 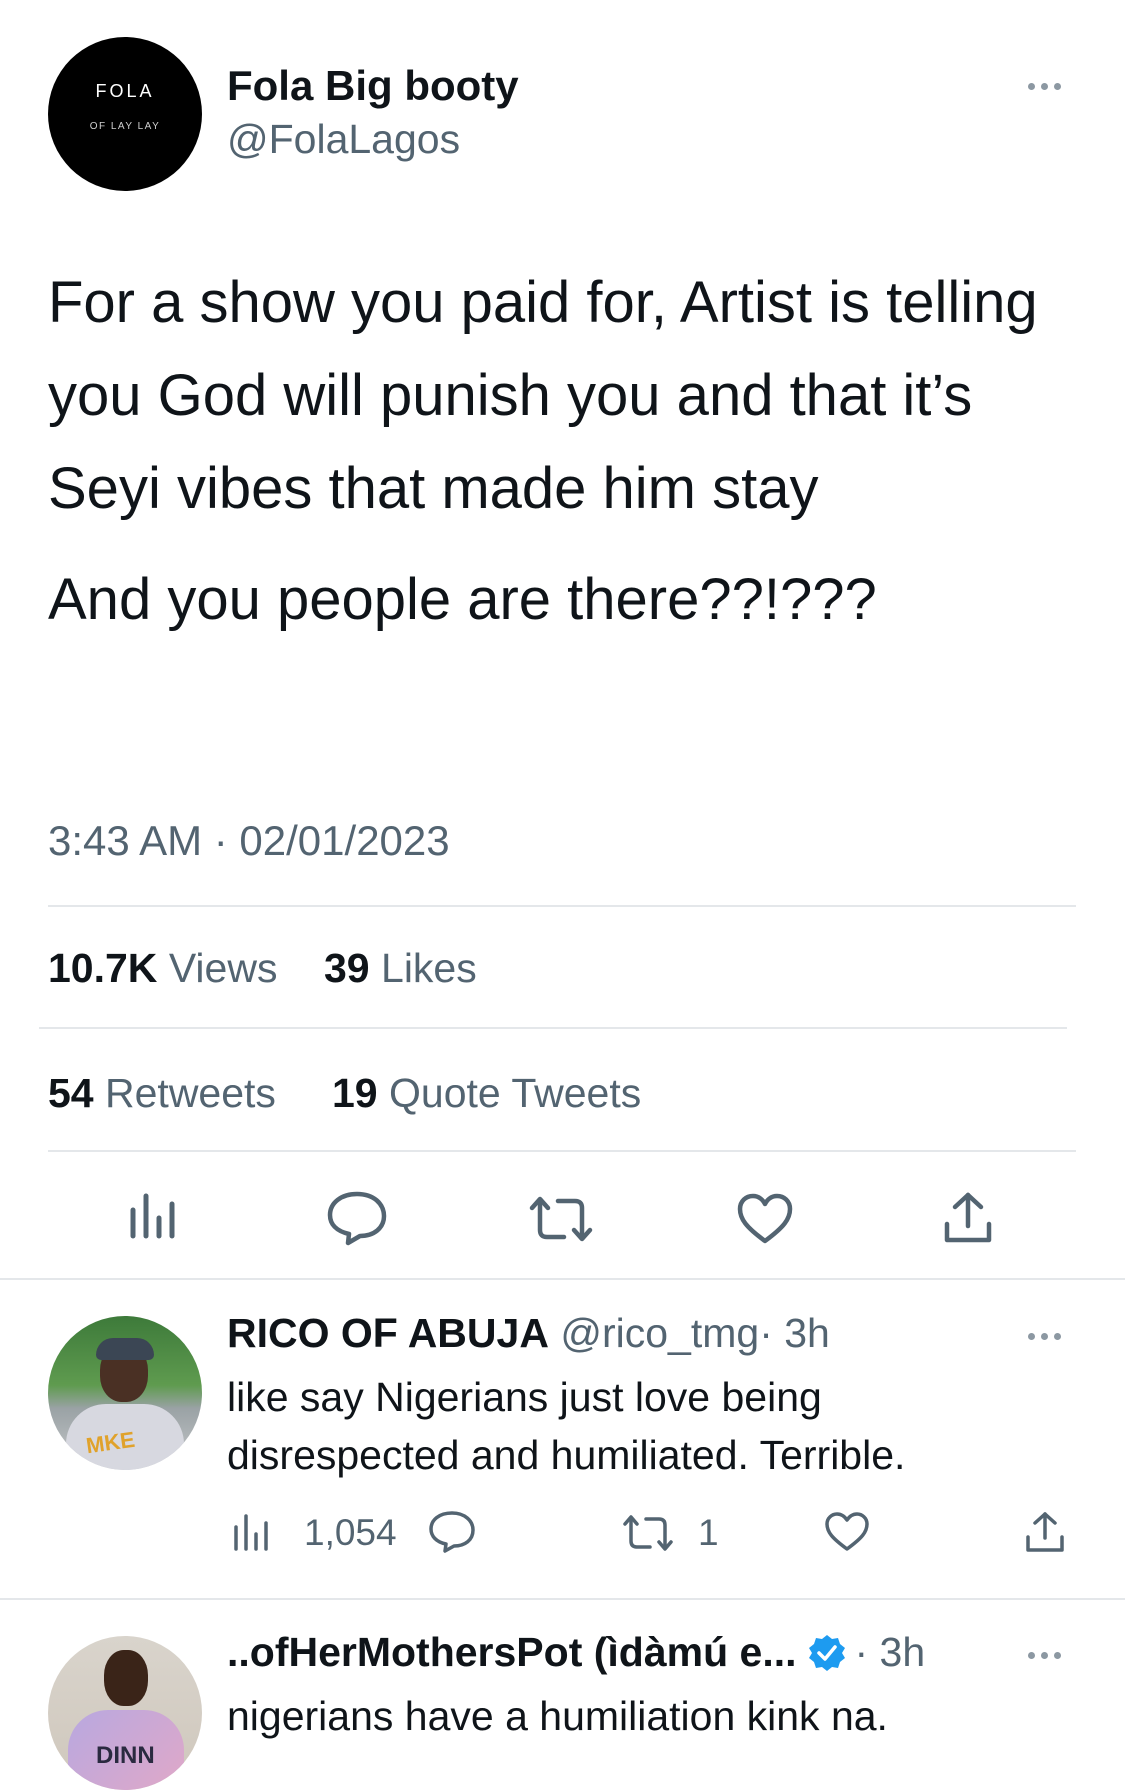 I want to click on avatar-head, so click(x=126, y=1678).